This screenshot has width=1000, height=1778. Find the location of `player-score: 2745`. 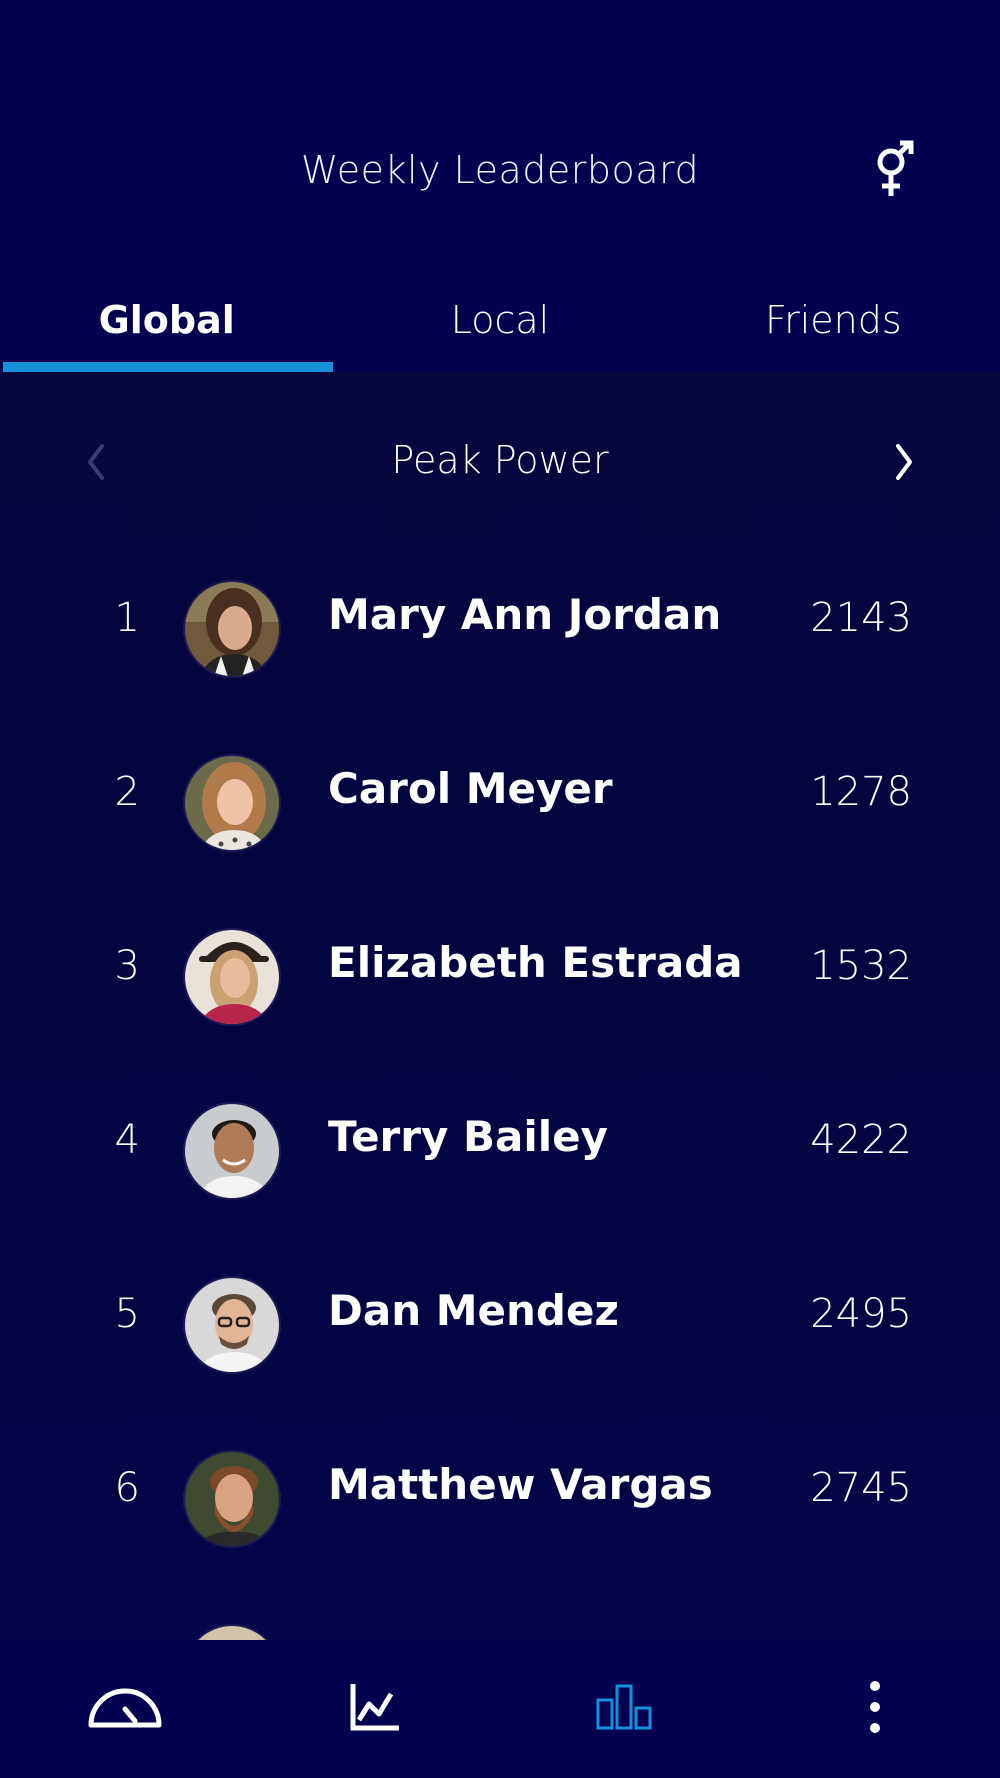

player-score: 2745 is located at coordinates (861, 1488).